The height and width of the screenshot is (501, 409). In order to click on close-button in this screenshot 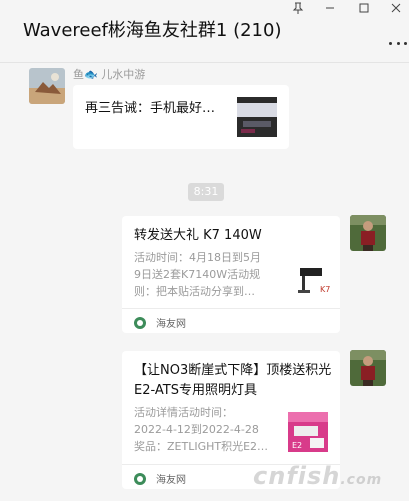, I will do `click(396, 10)`.